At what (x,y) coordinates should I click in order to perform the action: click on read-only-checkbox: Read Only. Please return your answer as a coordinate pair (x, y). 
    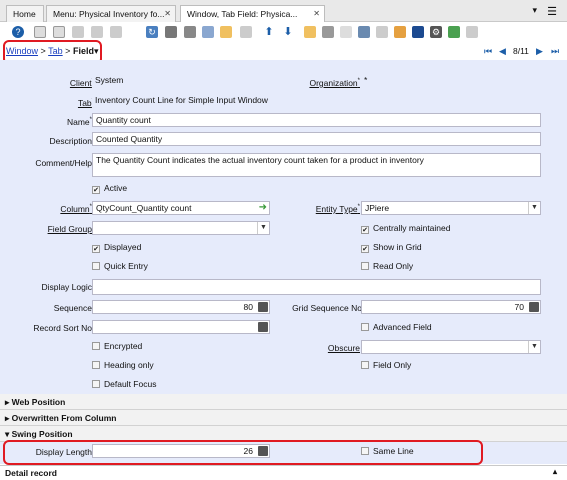
    Looking at the image, I should click on (387, 266).